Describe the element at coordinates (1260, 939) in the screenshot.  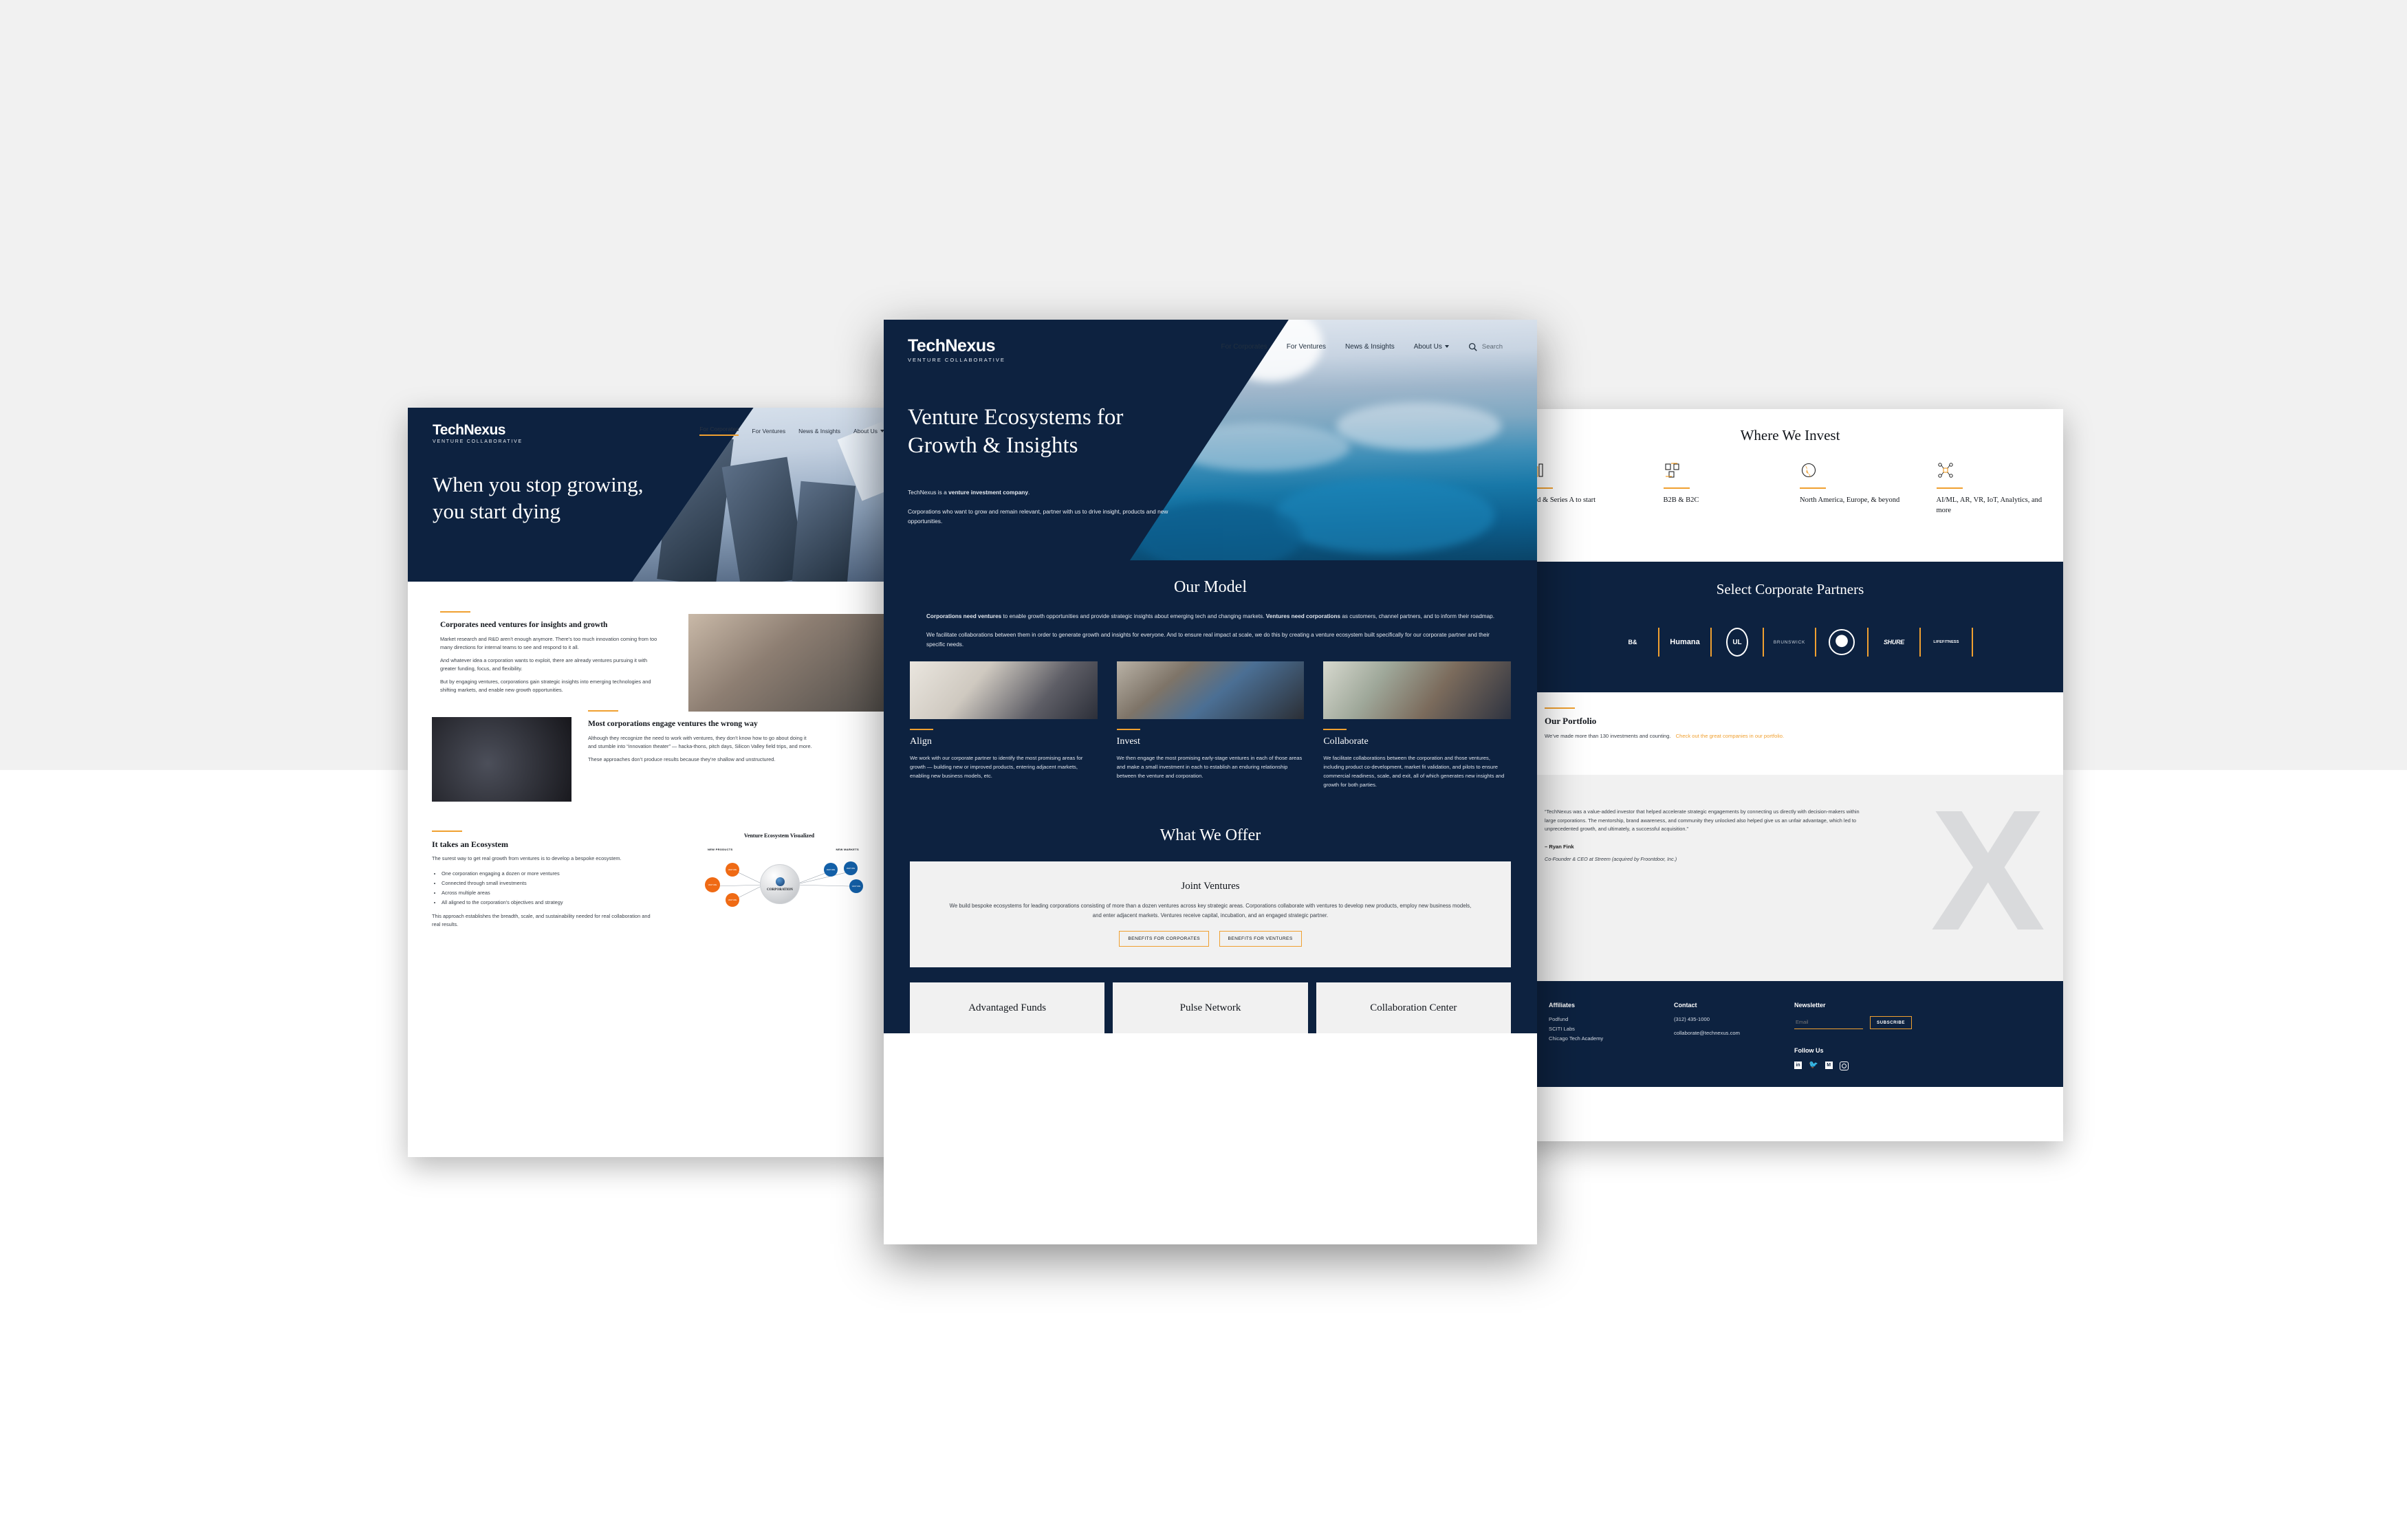
I see `benefits-for-ventures-button: BENEFITS FOR VENTURES` at that location.